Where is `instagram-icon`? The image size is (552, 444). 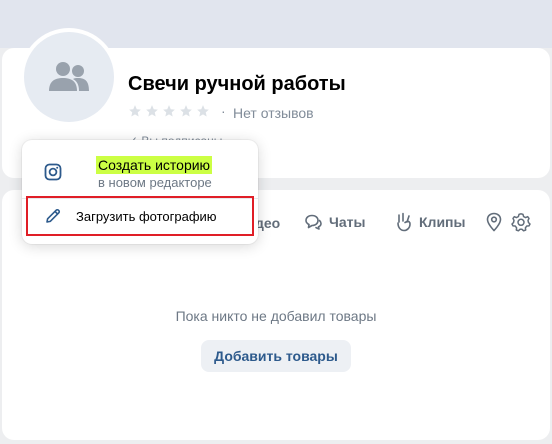 instagram-icon is located at coordinates (53, 172).